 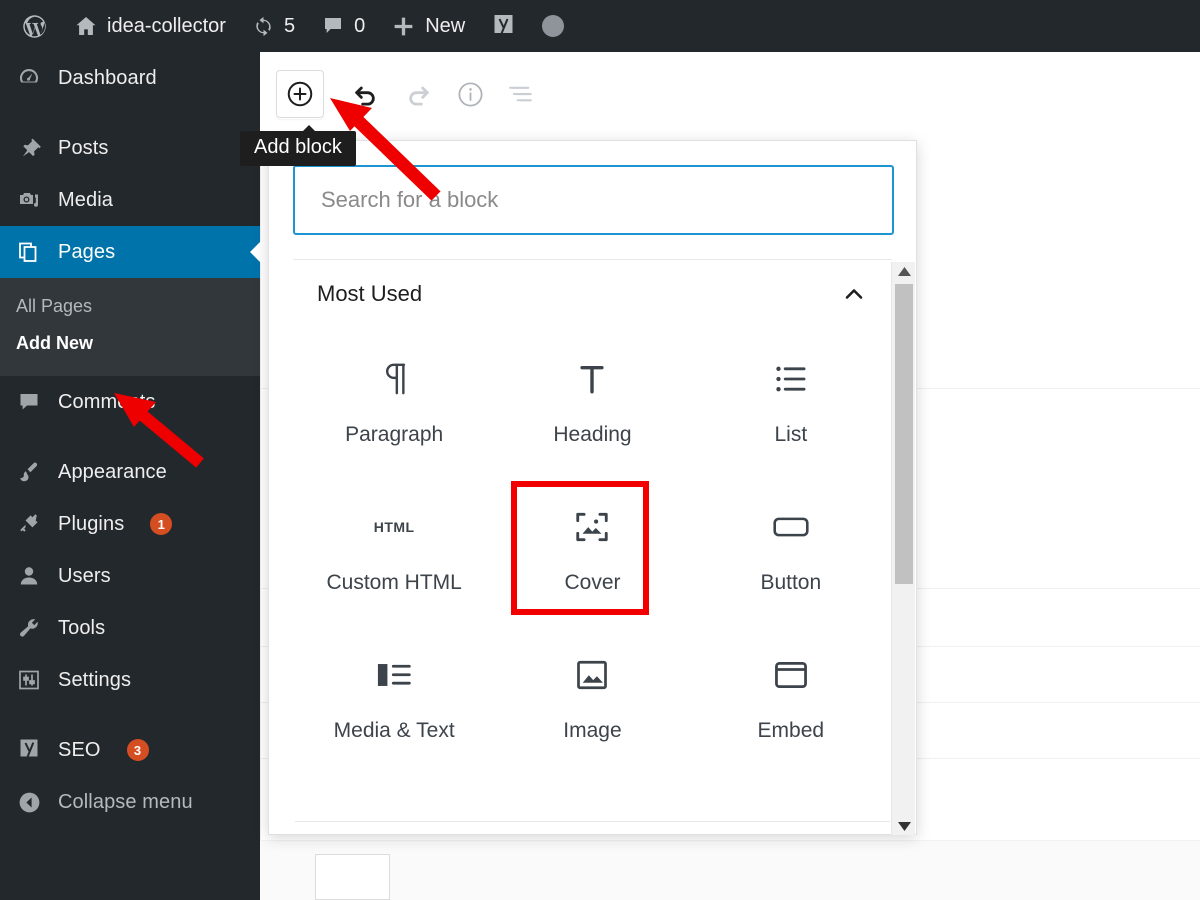 I want to click on scrollbar-thumb, so click(x=904, y=434).